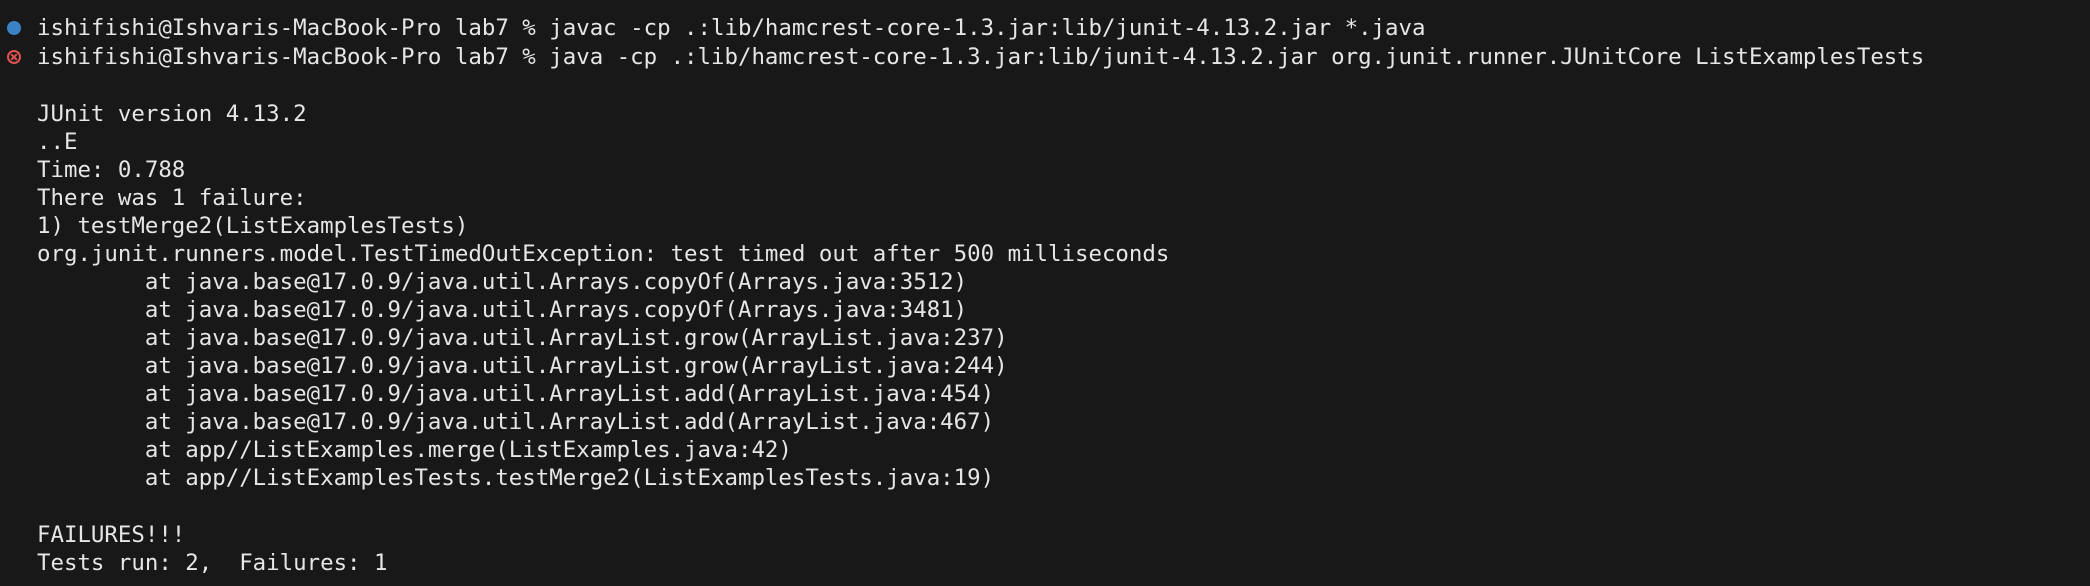 This screenshot has width=2090, height=586. I want to click on test-progress-text: ..E, so click(57, 142).